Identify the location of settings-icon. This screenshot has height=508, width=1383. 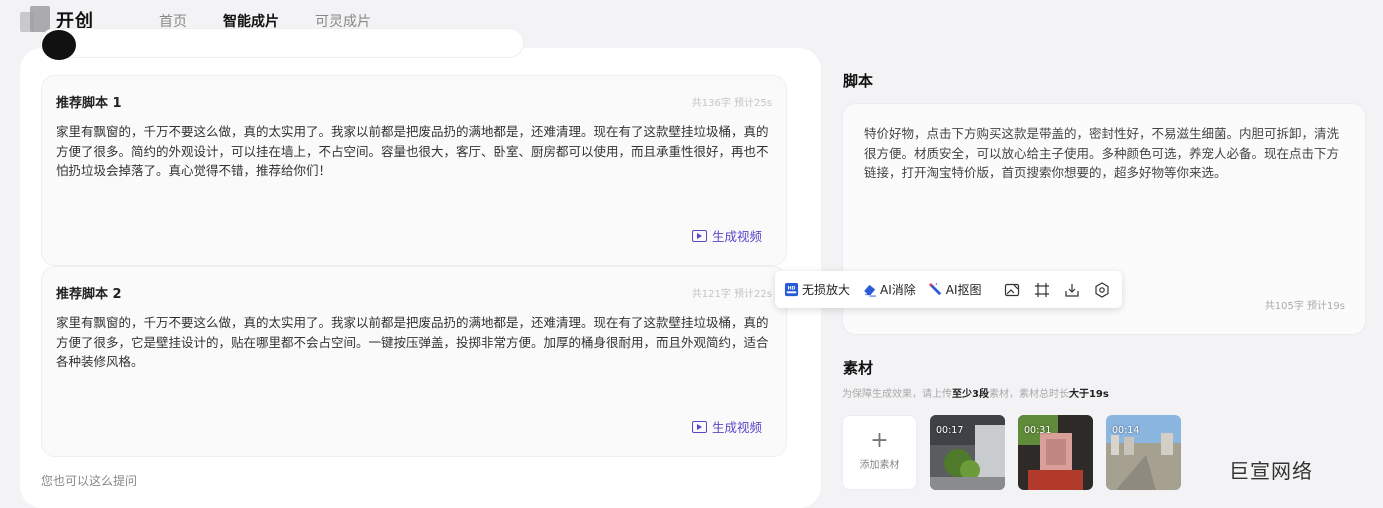
(1102, 289).